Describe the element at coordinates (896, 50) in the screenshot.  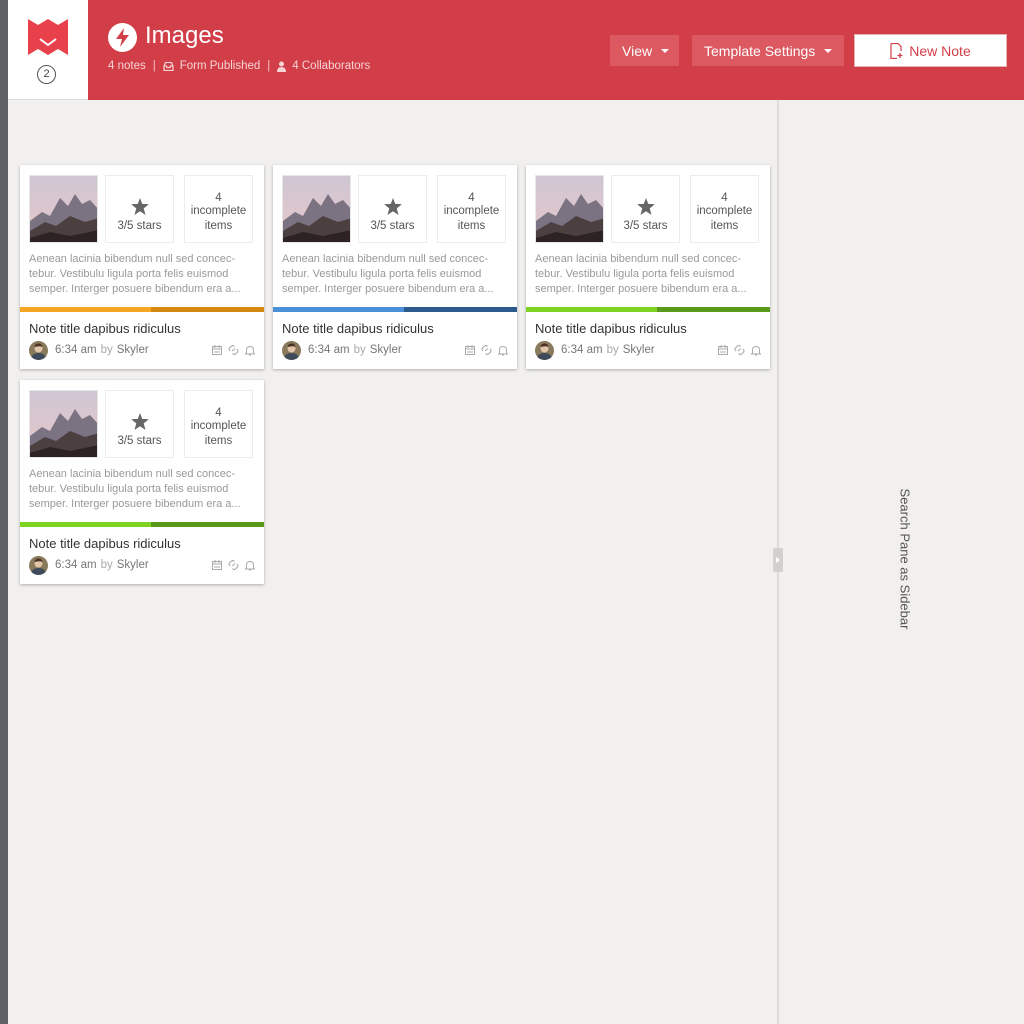
I see `new-document-icon` at that location.